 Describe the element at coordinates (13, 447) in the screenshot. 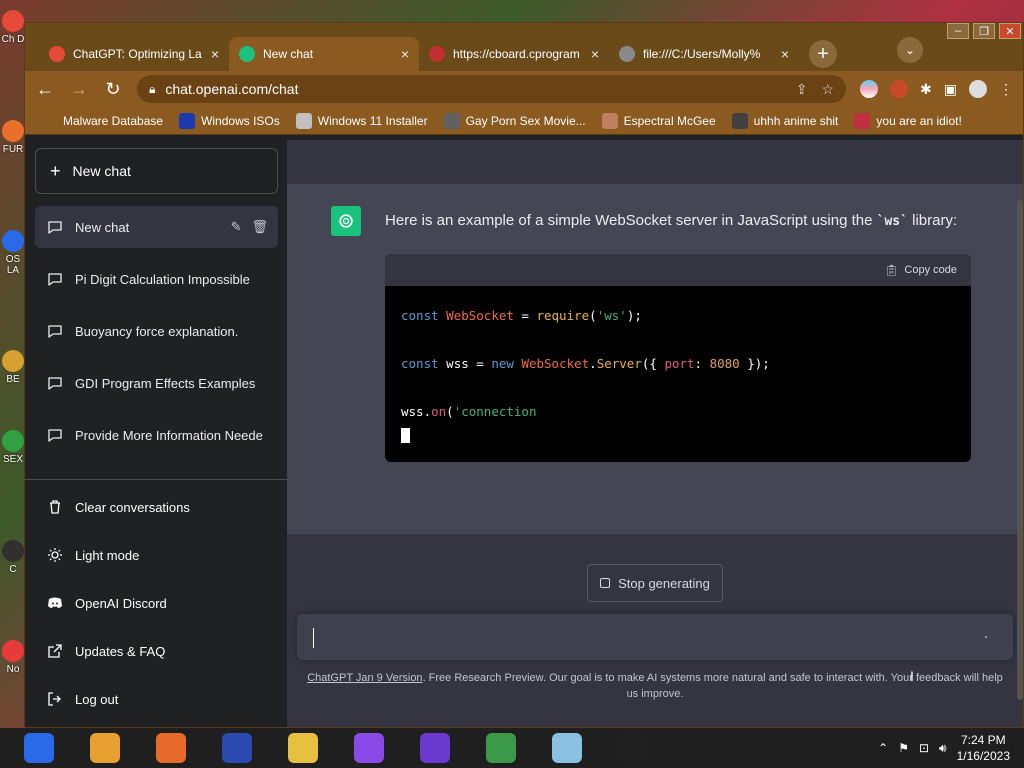

I see `desktop-shortcut: SEX` at that location.